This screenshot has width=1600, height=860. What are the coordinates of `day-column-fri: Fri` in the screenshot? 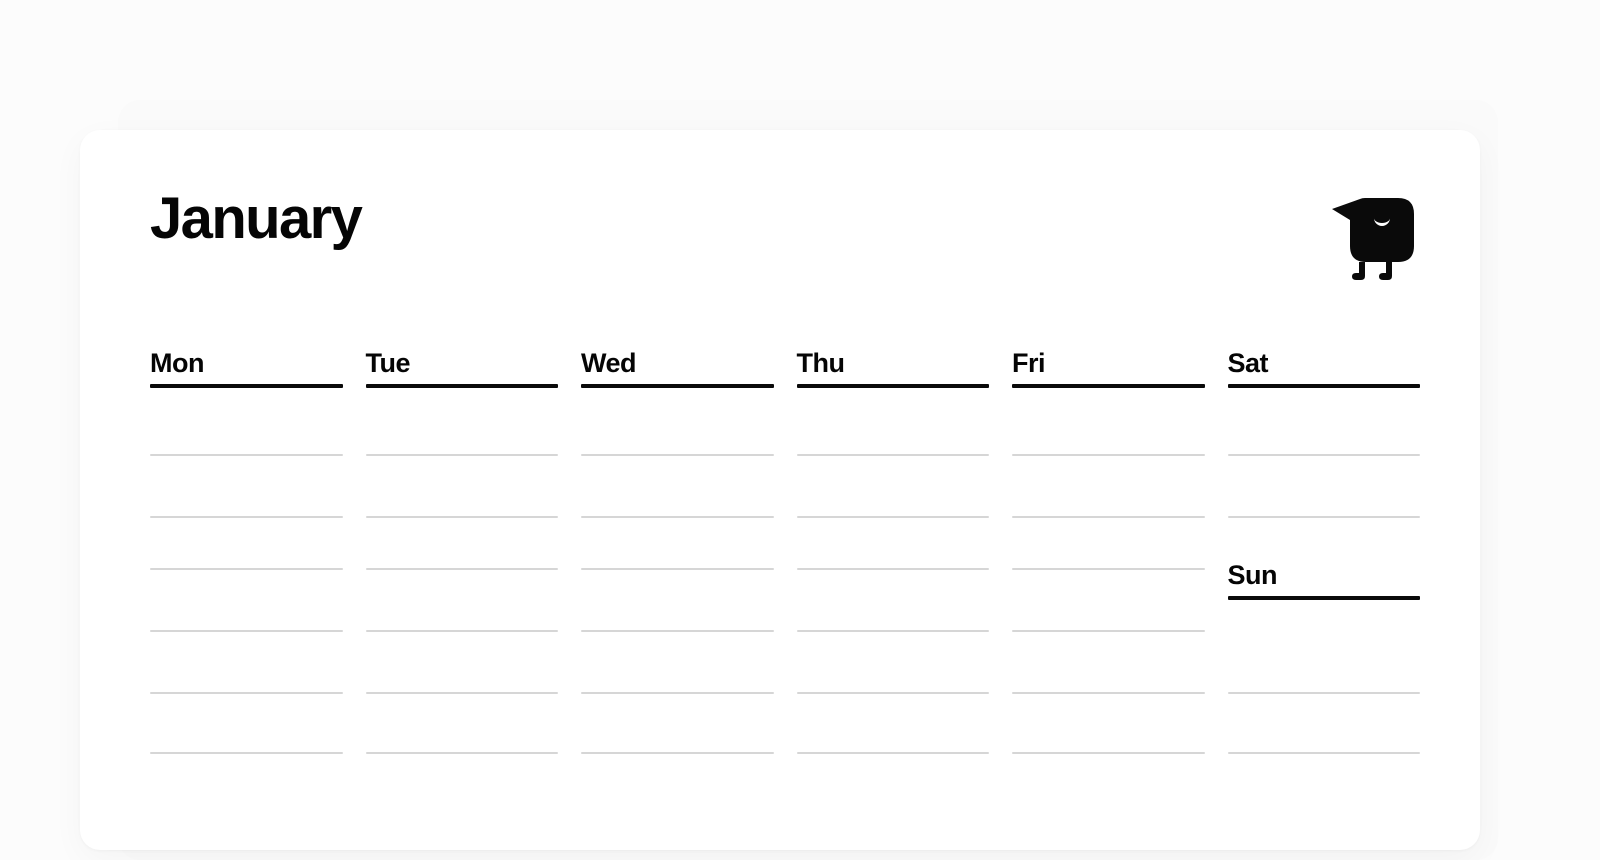 It's located at (1108, 568).